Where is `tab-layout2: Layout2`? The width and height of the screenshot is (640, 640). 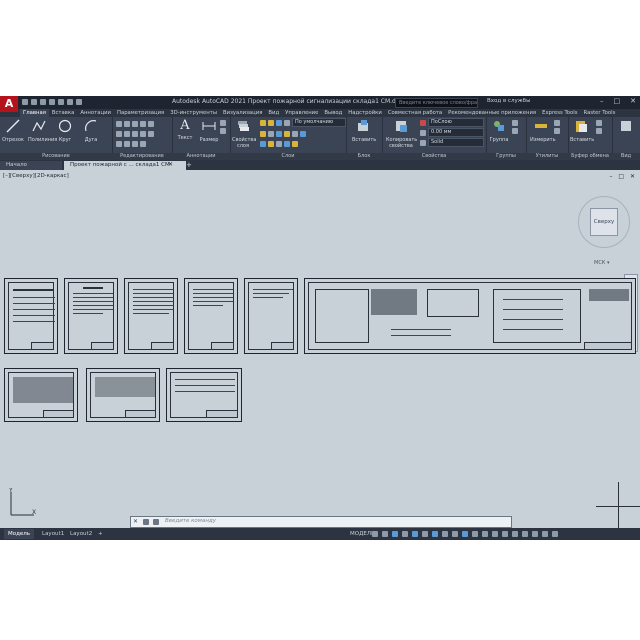
tab-layout2: Layout2 is located at coordinates (81, 534).